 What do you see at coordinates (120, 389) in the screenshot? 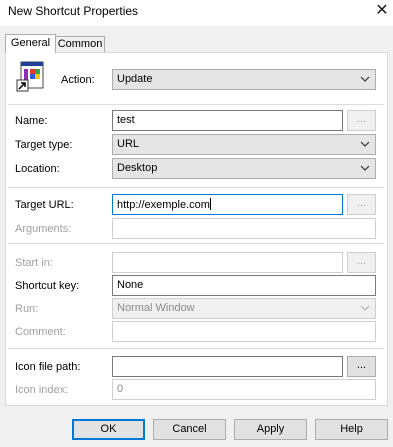
I see `icon-index-value: 0` at bounding box center [120, 389].